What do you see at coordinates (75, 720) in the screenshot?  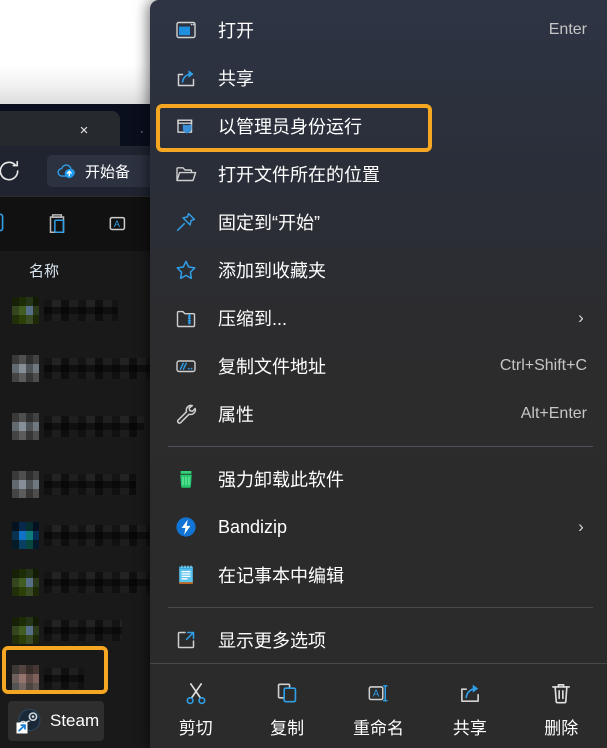 I see `steam-file-name: Steam` at bounding box center [75, 720].